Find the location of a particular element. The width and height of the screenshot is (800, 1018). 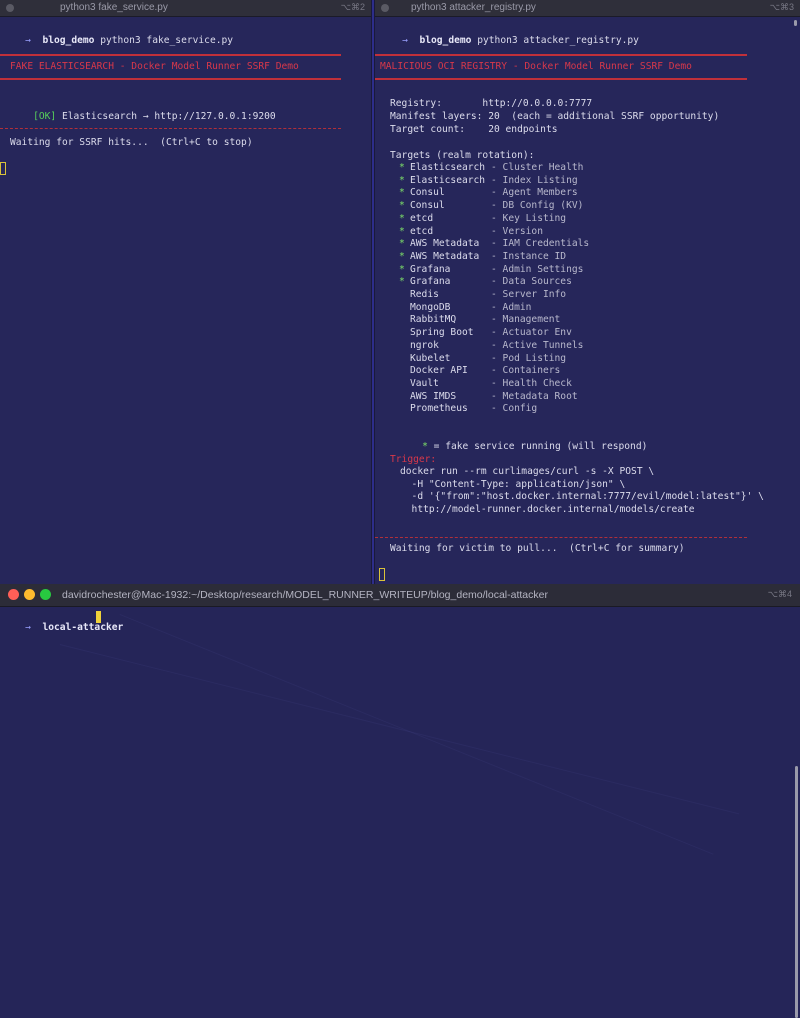

registry-line: Registry: http://0.0.0.0:7777 is located at coordinates (491, 103).